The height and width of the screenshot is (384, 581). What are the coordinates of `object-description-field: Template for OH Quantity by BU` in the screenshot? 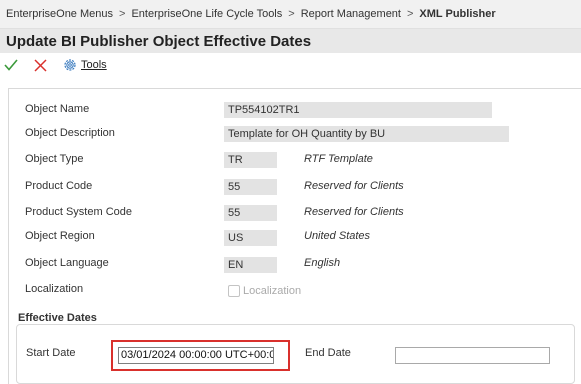 It's located at (366, 134).